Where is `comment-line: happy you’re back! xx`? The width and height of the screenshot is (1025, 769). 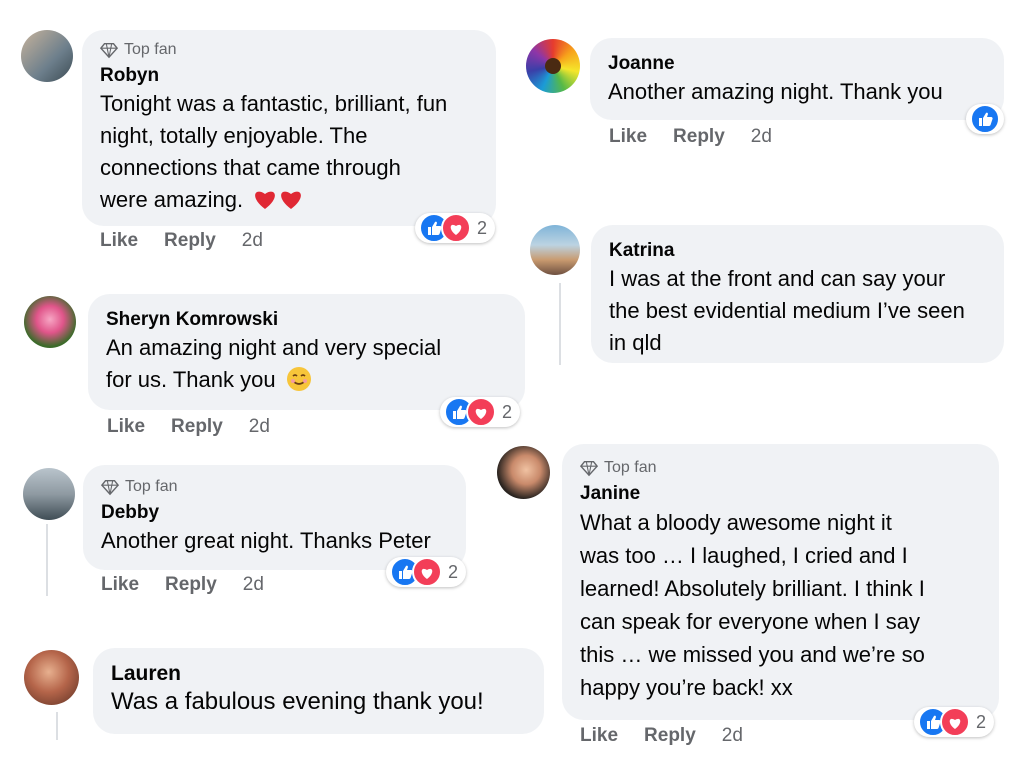 comment-line: happy you’re back! xx is located at coordinates (686, 687).